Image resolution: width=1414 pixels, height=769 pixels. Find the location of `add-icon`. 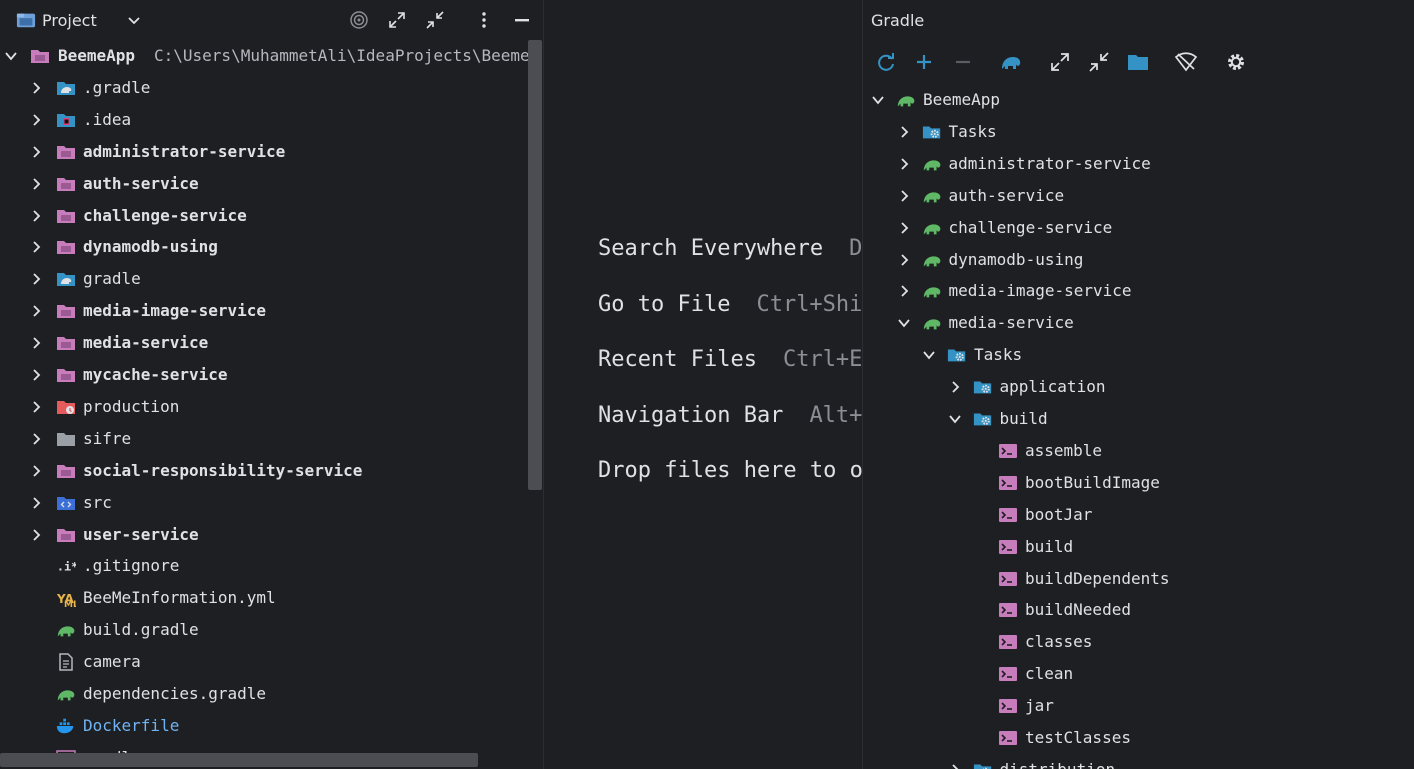

add-icon is located at coordinates (924, 62).